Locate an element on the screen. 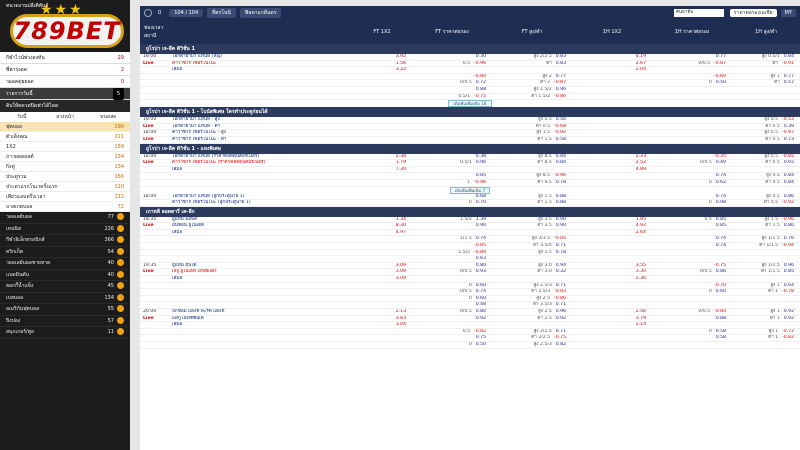 The height and width of the screenshot is (450, 800). league-header: ยูโรปา เจ-ลีค ดิวิชั่น 1 is located at coordinates (470, 49).